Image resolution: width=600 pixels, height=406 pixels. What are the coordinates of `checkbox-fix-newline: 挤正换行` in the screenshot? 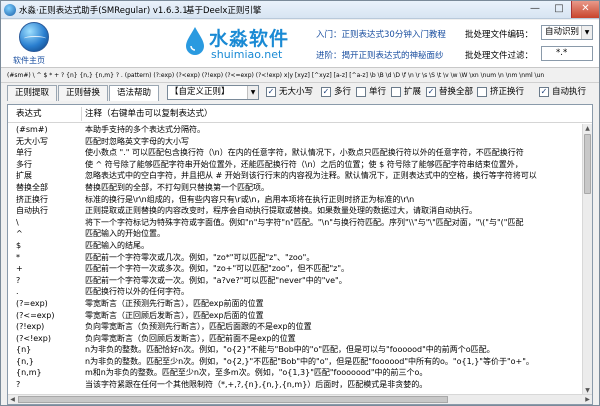 It's located at (500, 93).